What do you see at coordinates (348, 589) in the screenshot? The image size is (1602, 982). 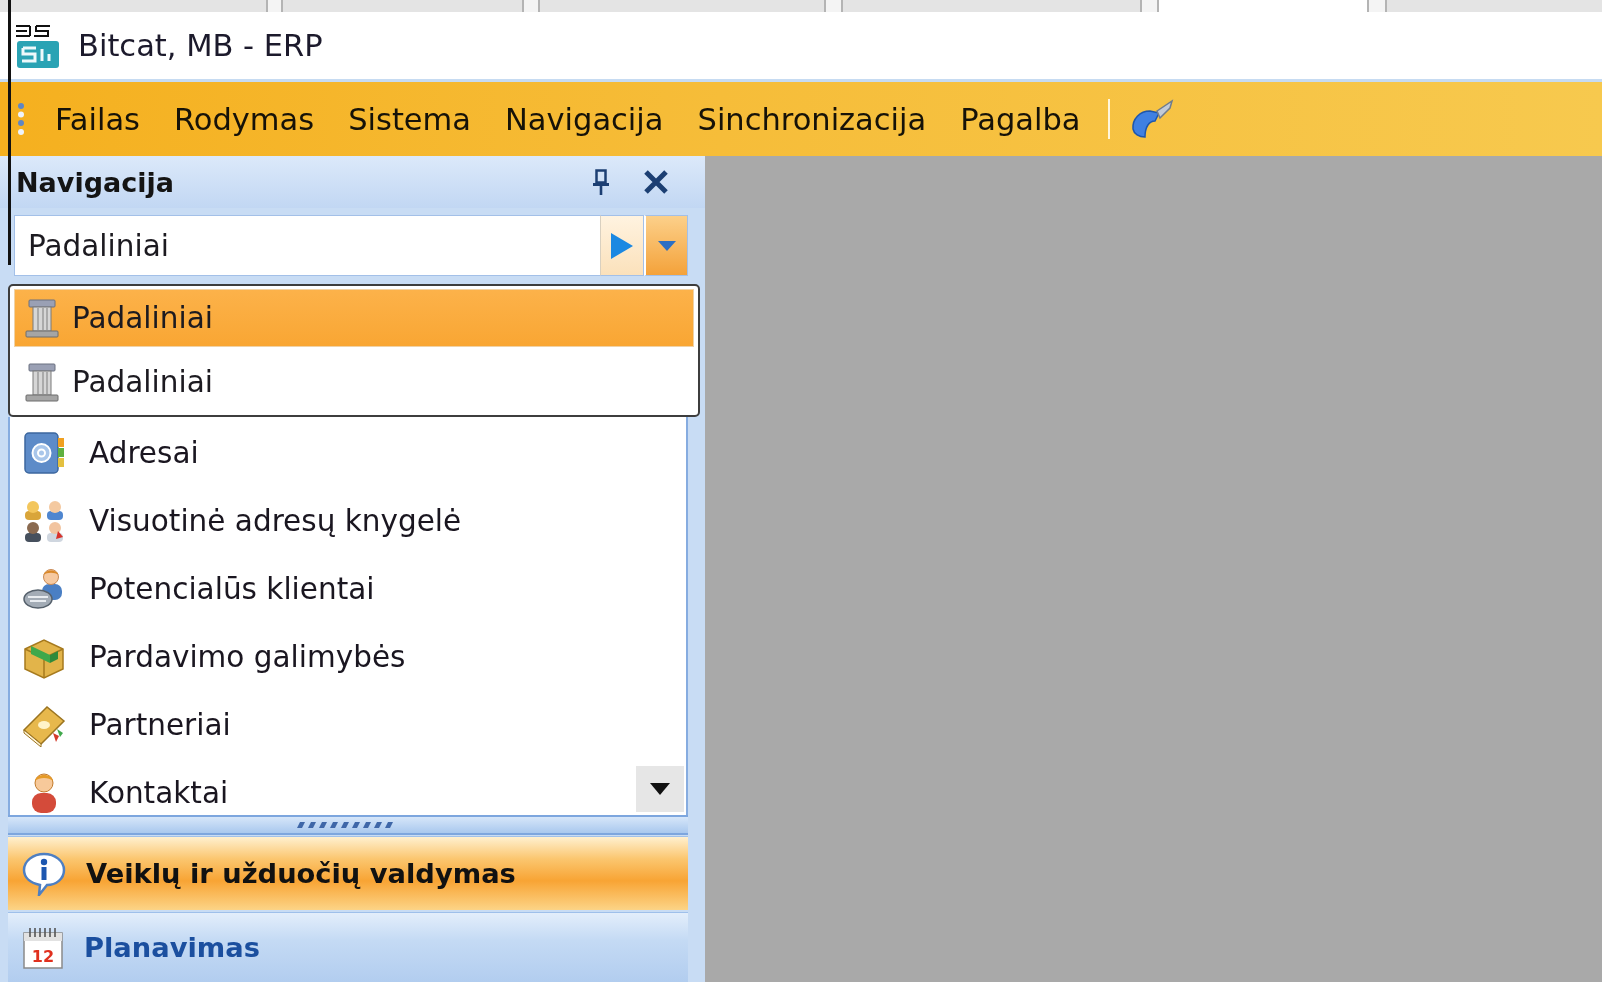 I see `navigation-item: Potencialūs klientai` at bounding box center [348, 589].